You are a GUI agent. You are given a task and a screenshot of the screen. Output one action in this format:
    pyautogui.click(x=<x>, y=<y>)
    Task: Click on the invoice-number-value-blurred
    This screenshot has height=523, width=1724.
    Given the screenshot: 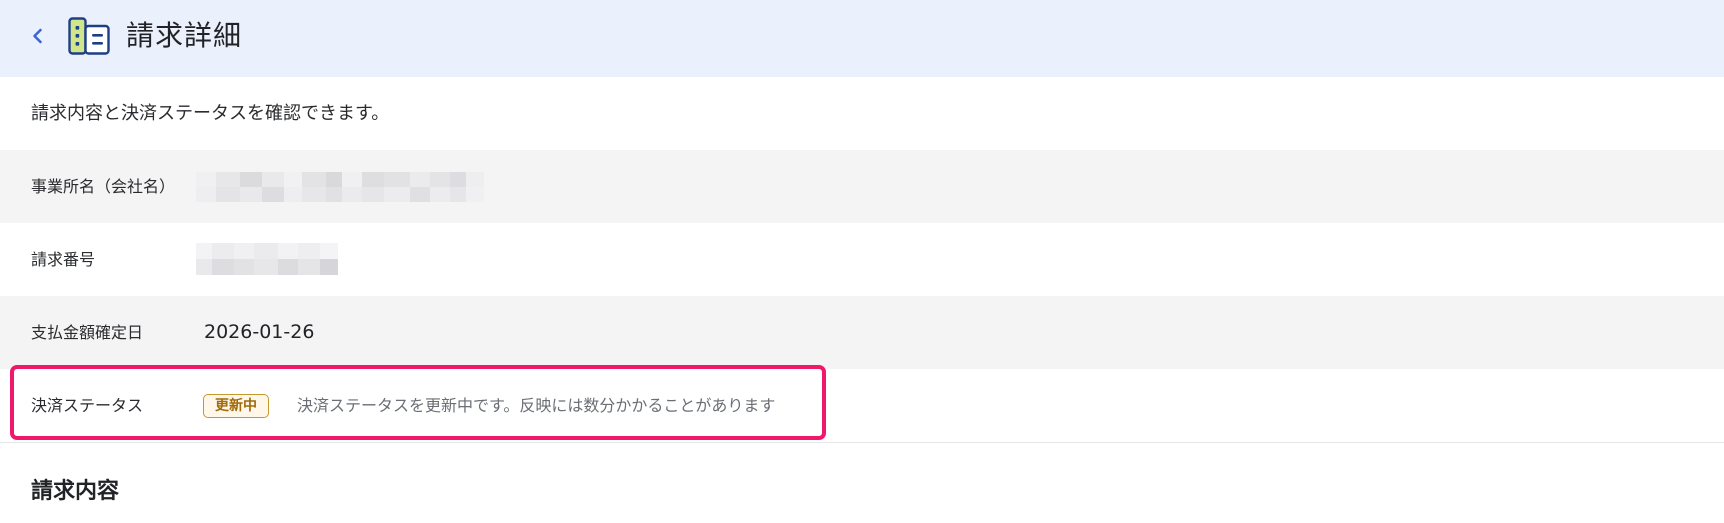 What is the action you would take?
    pyautogui.click(x=267, y=259)
    